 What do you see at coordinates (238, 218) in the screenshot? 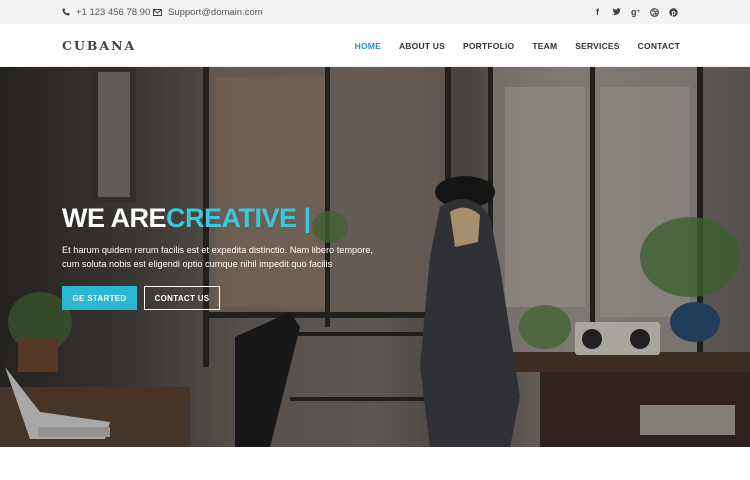
I see `headline-accent: CREATIVE |` at bounding box center [238, 218].